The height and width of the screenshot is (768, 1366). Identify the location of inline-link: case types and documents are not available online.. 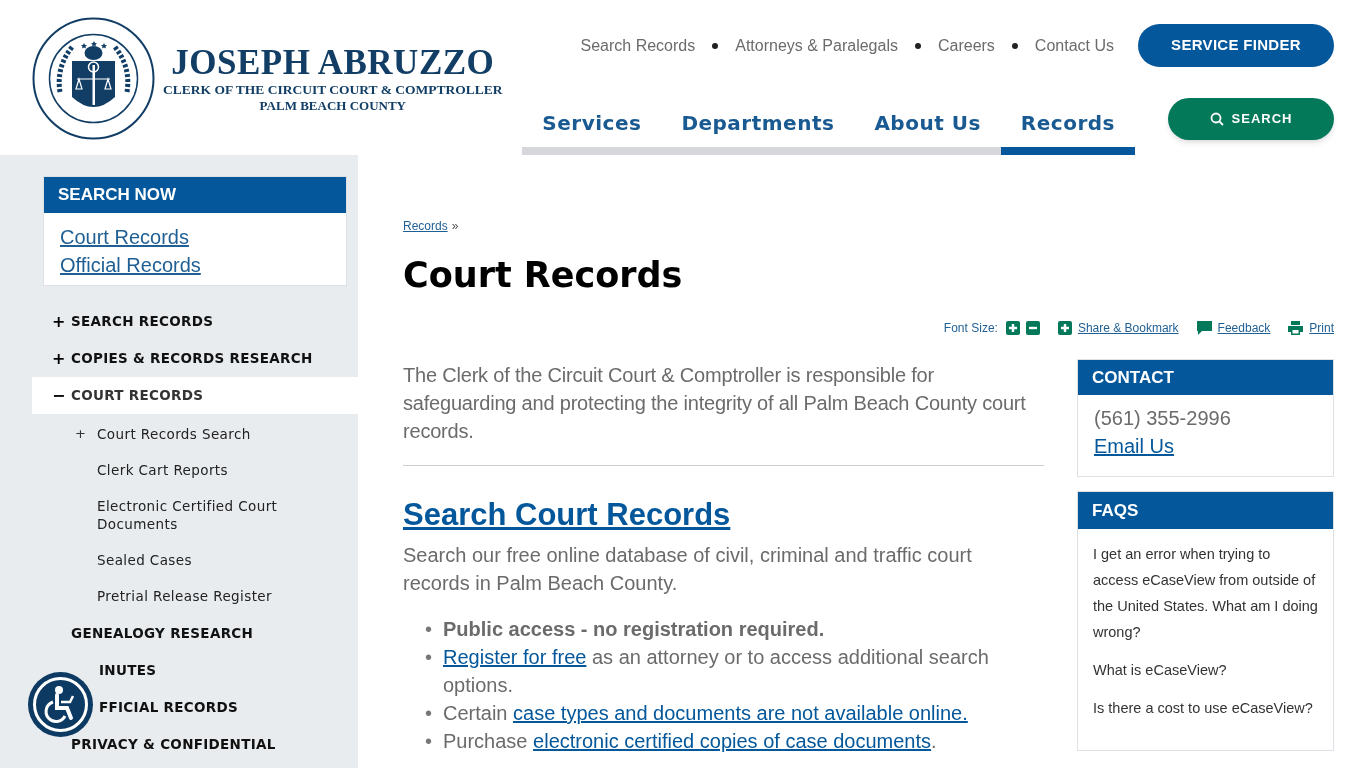
(740, 713).